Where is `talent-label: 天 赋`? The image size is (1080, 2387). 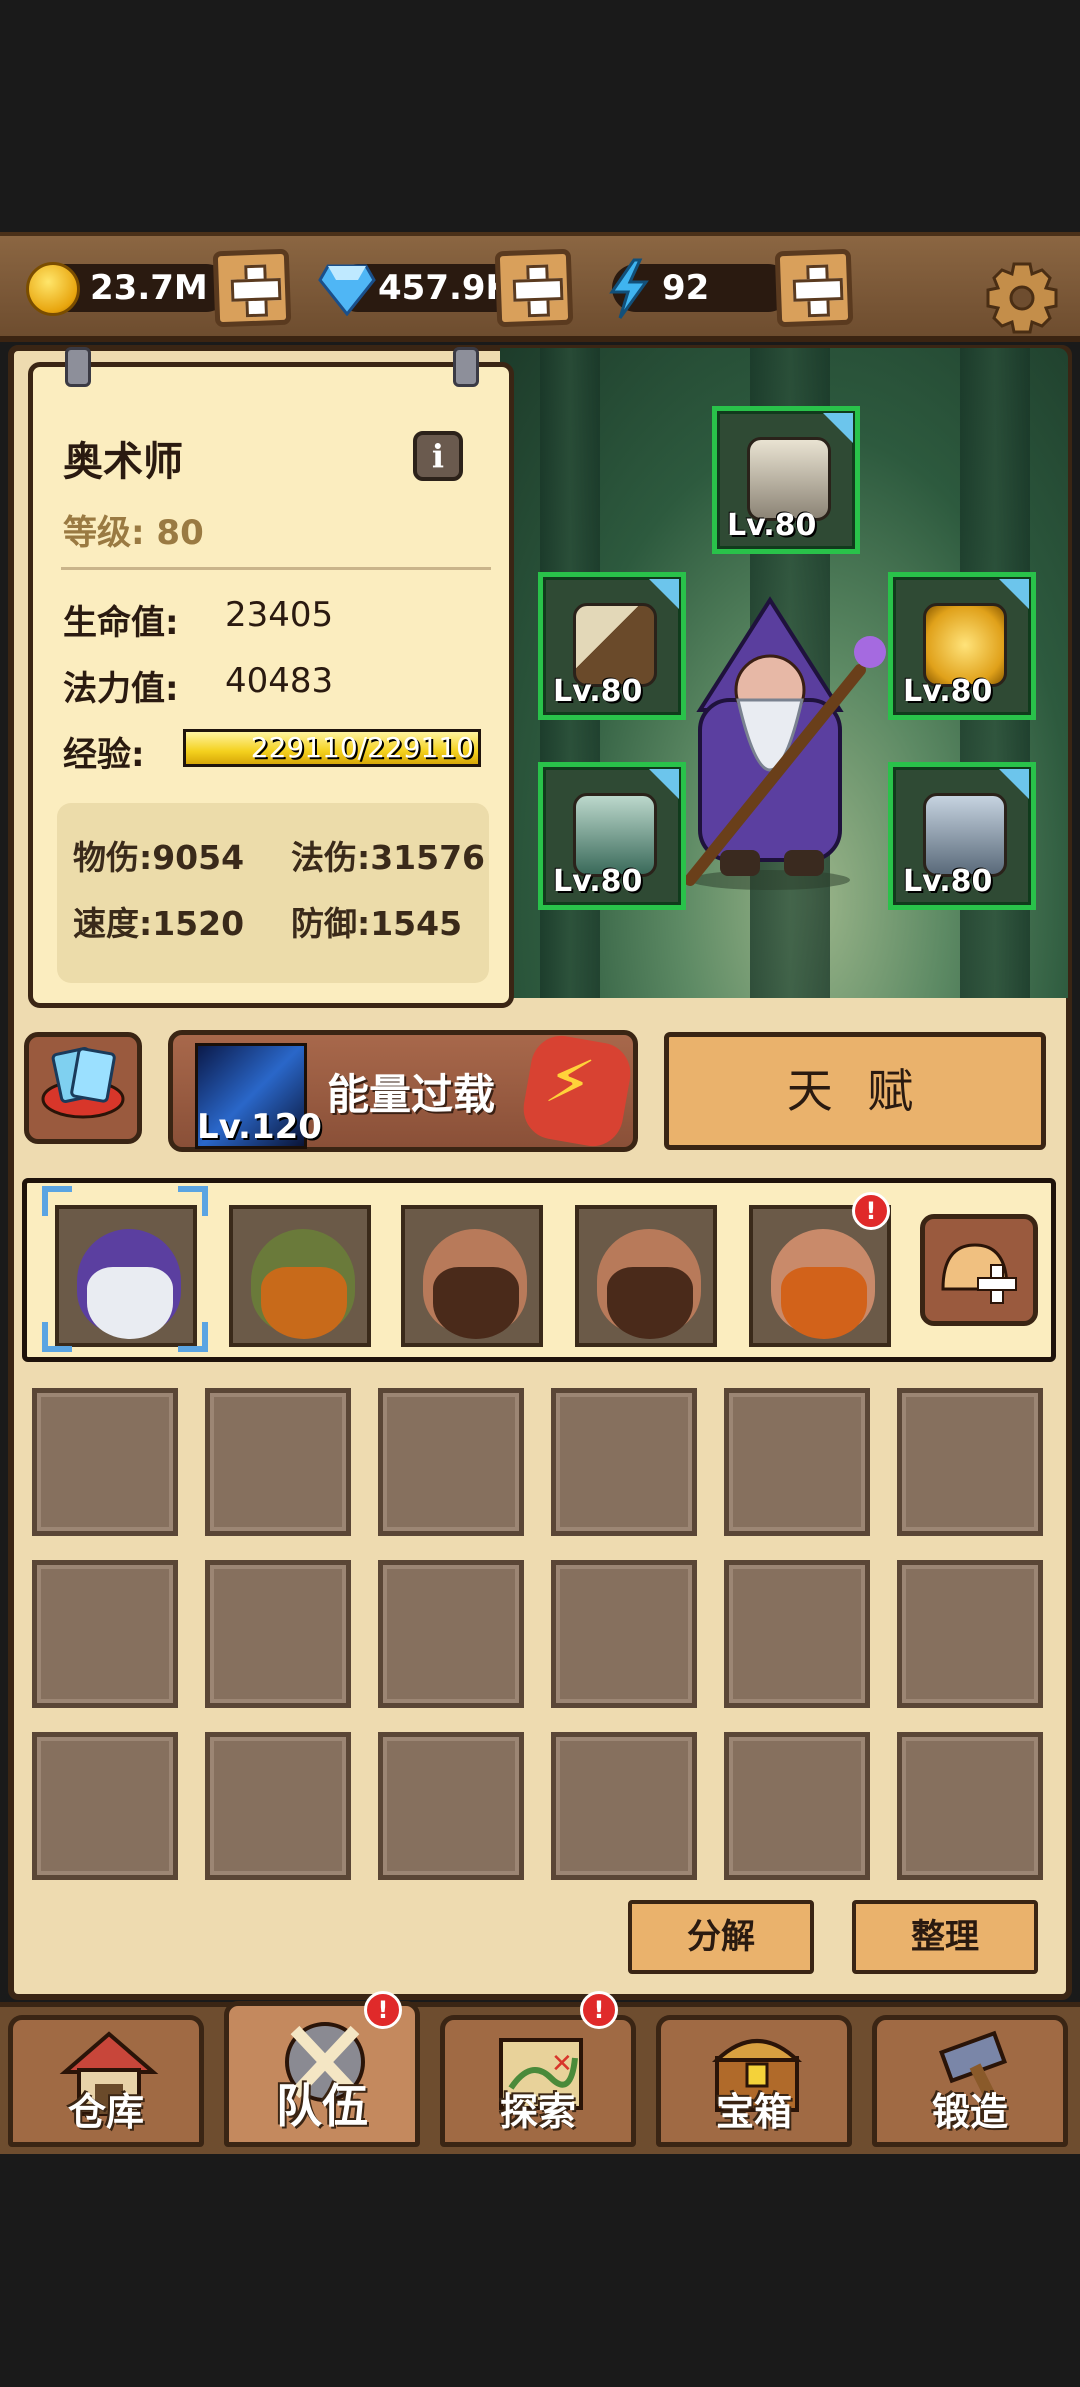
talent-label: 天 赋 is located at coordinates (855, 1091).